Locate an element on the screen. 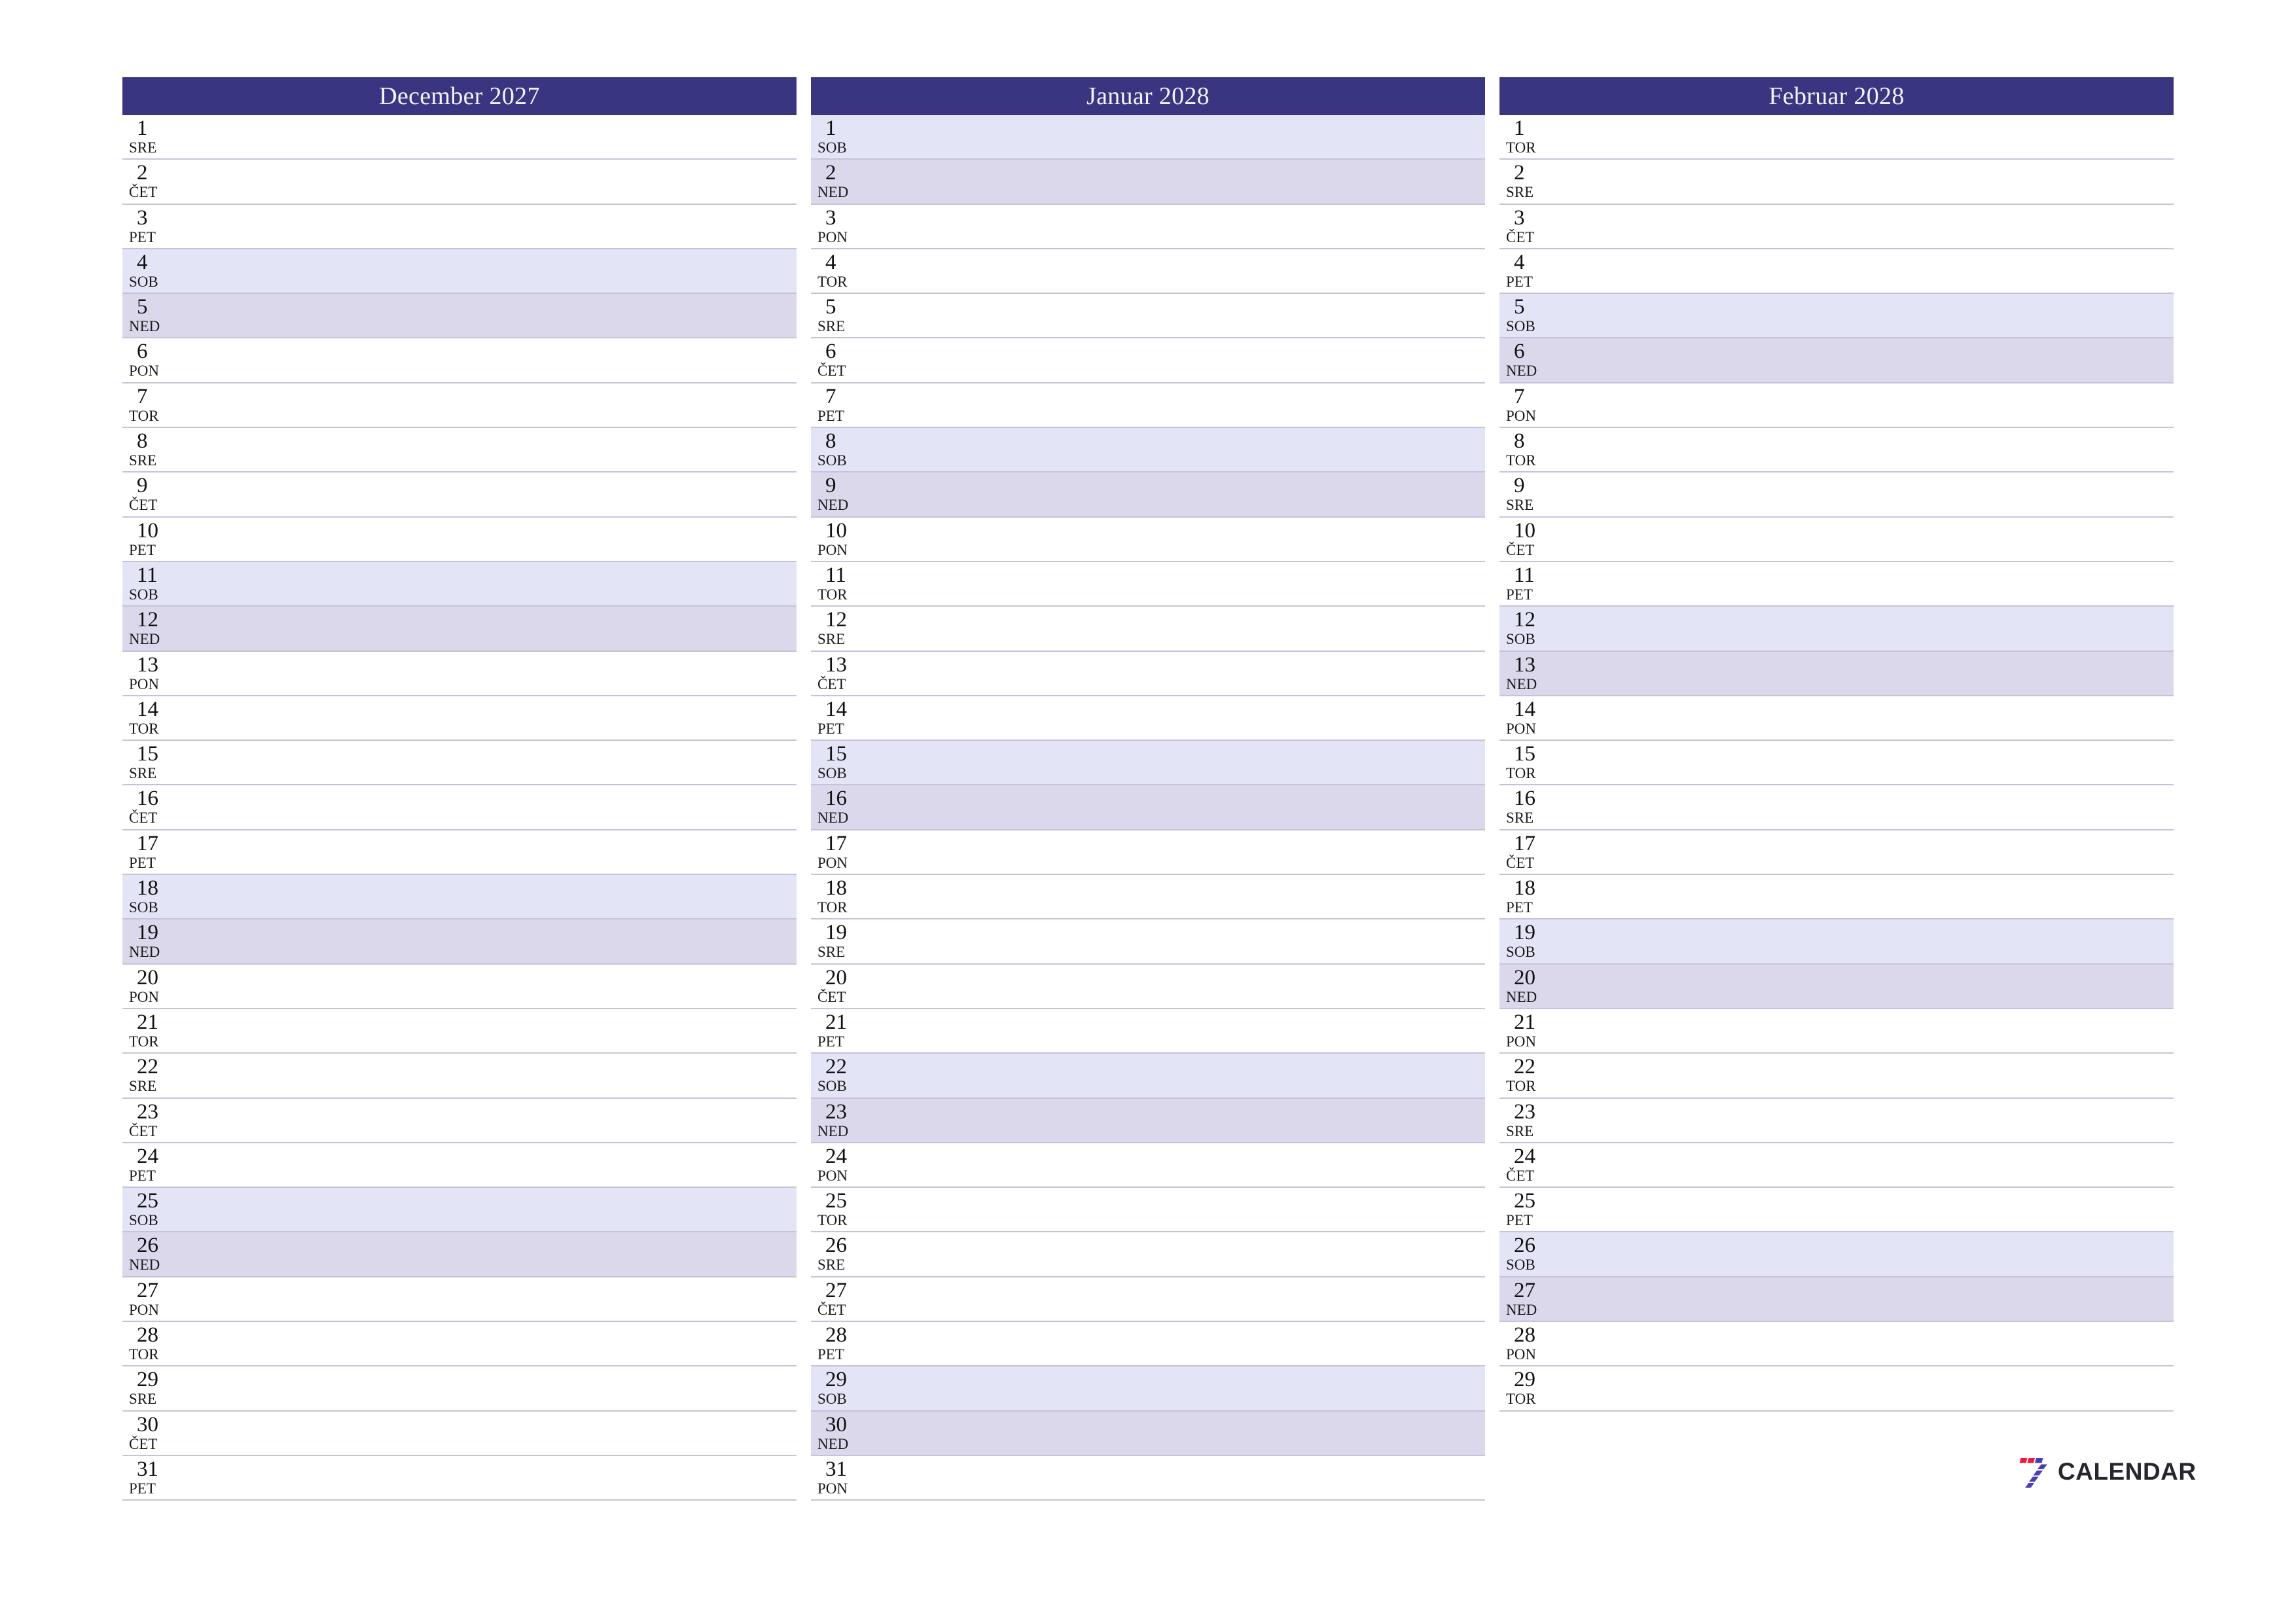 The image size is (2296, 1623). day-weekday-abbrev: ČET is located at coordinates (143, 1130).